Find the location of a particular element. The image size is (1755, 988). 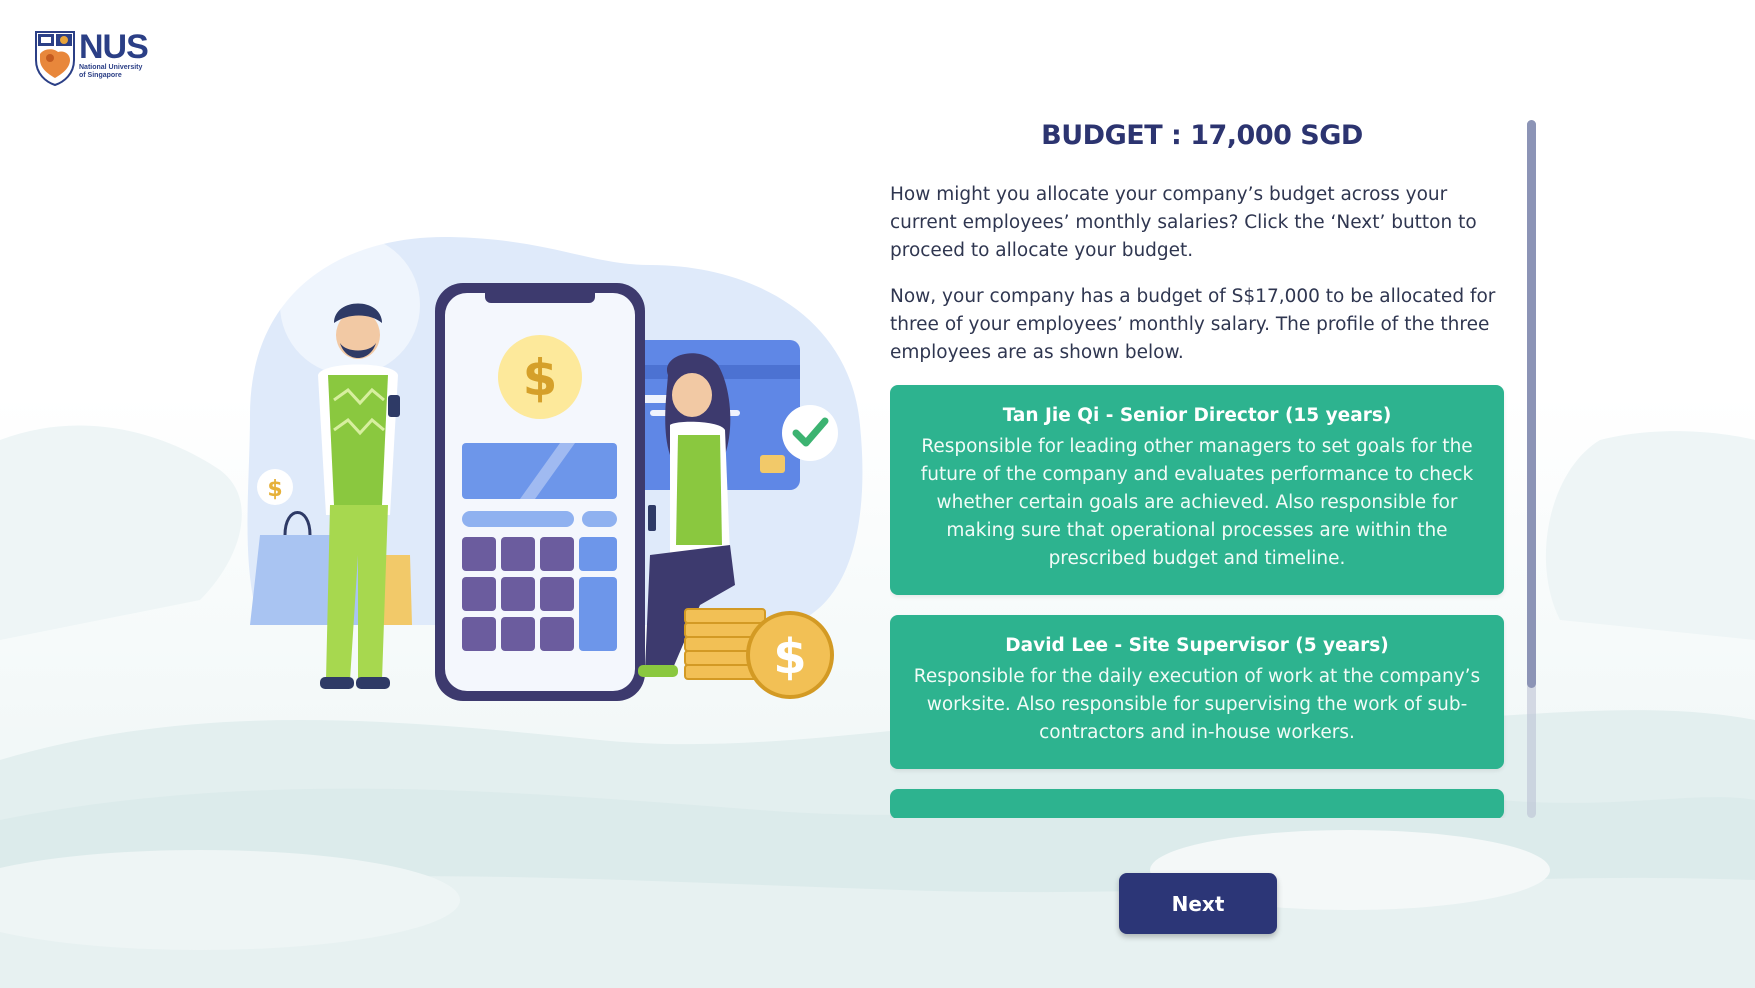

logo-subtitle-line2: of Singapore is located at coordinates (100, 75).